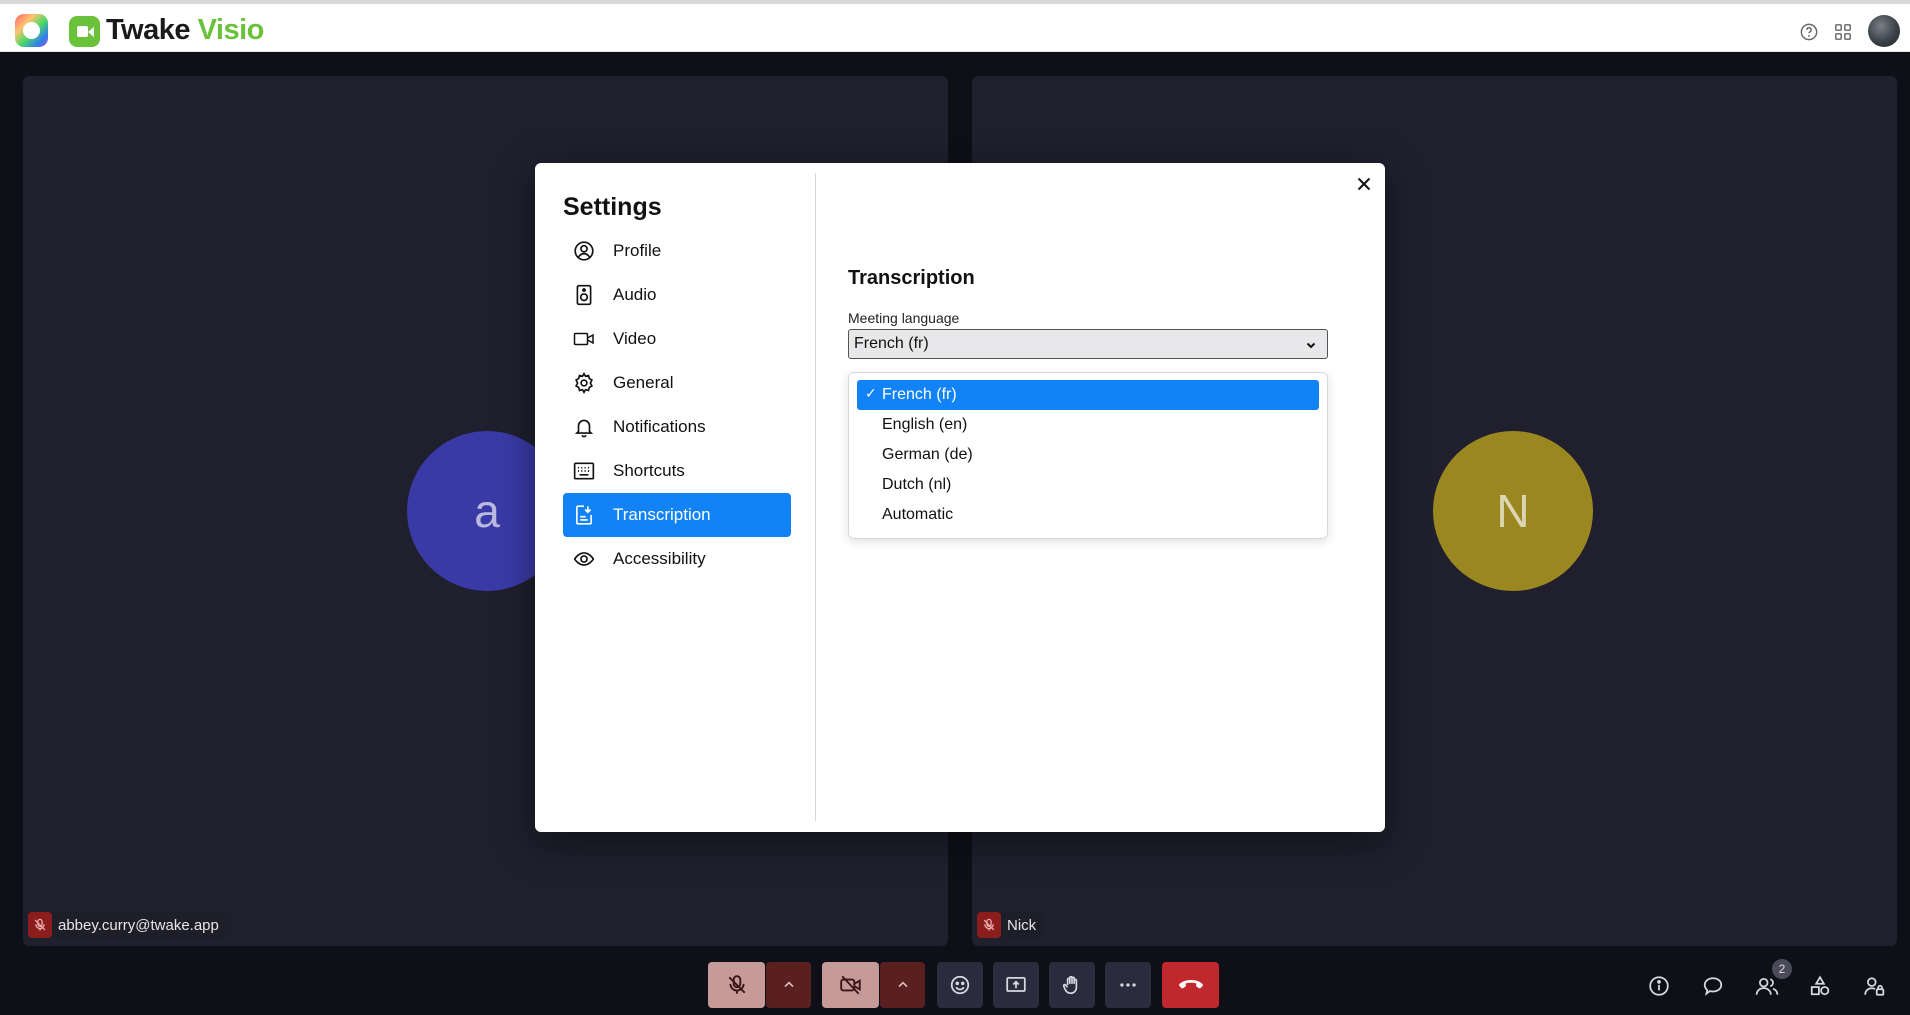 This screenshot has width=1910, height=1015. What do you see at coordinates (1022, 925) in the screenshot?
I see `participant-name: Nick` at bounding box center [1022, 925].